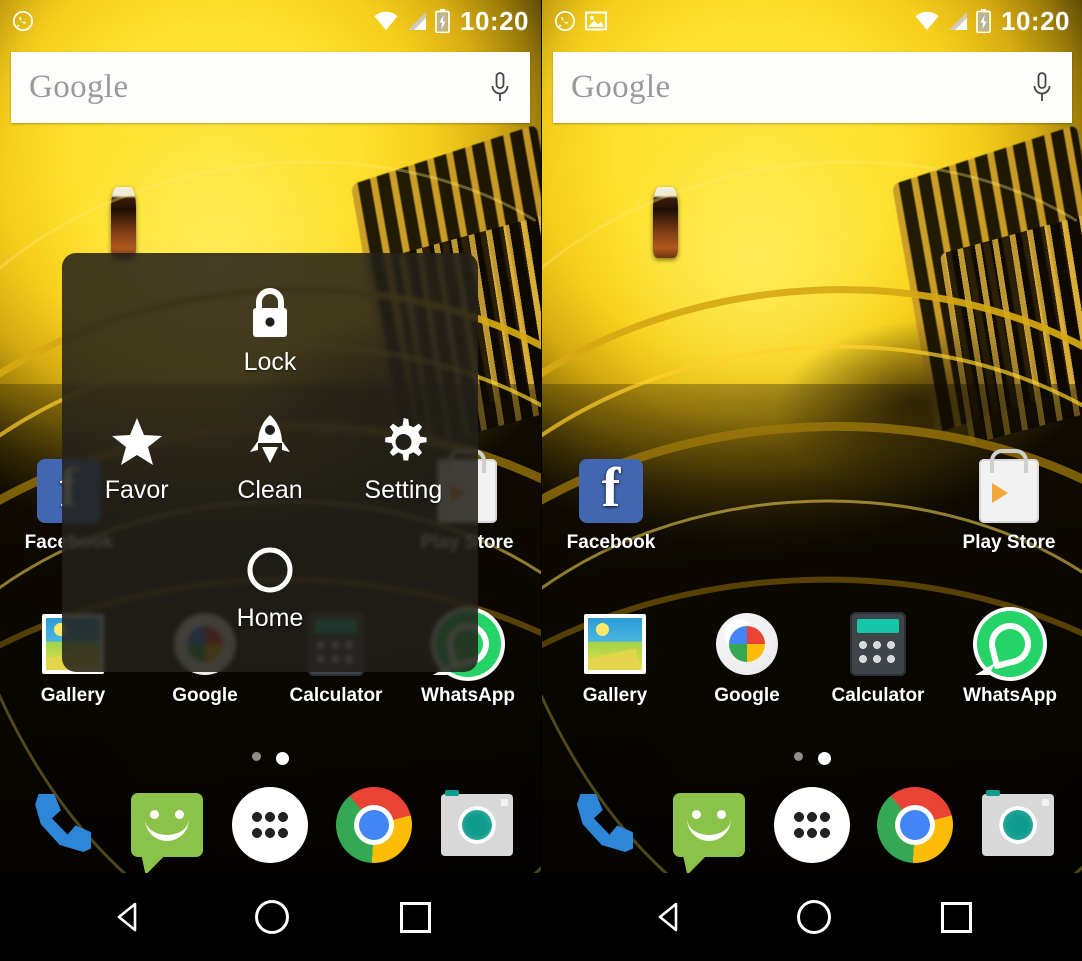 This screenshot has width=1082, height=961. I want to click on app-label: Play Store, so click(1009, 542).